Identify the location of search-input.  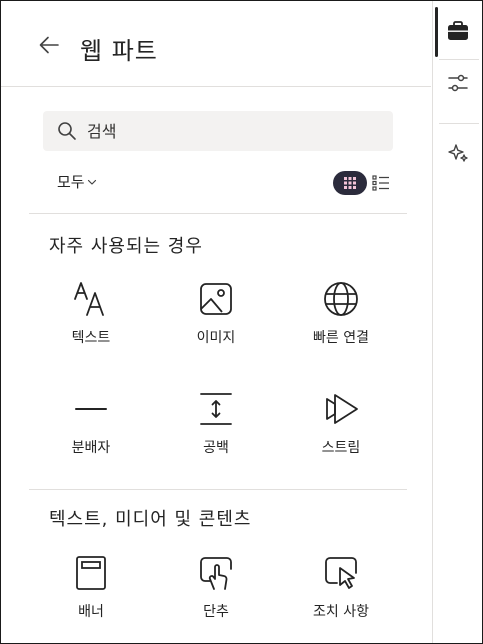
(232, 131).